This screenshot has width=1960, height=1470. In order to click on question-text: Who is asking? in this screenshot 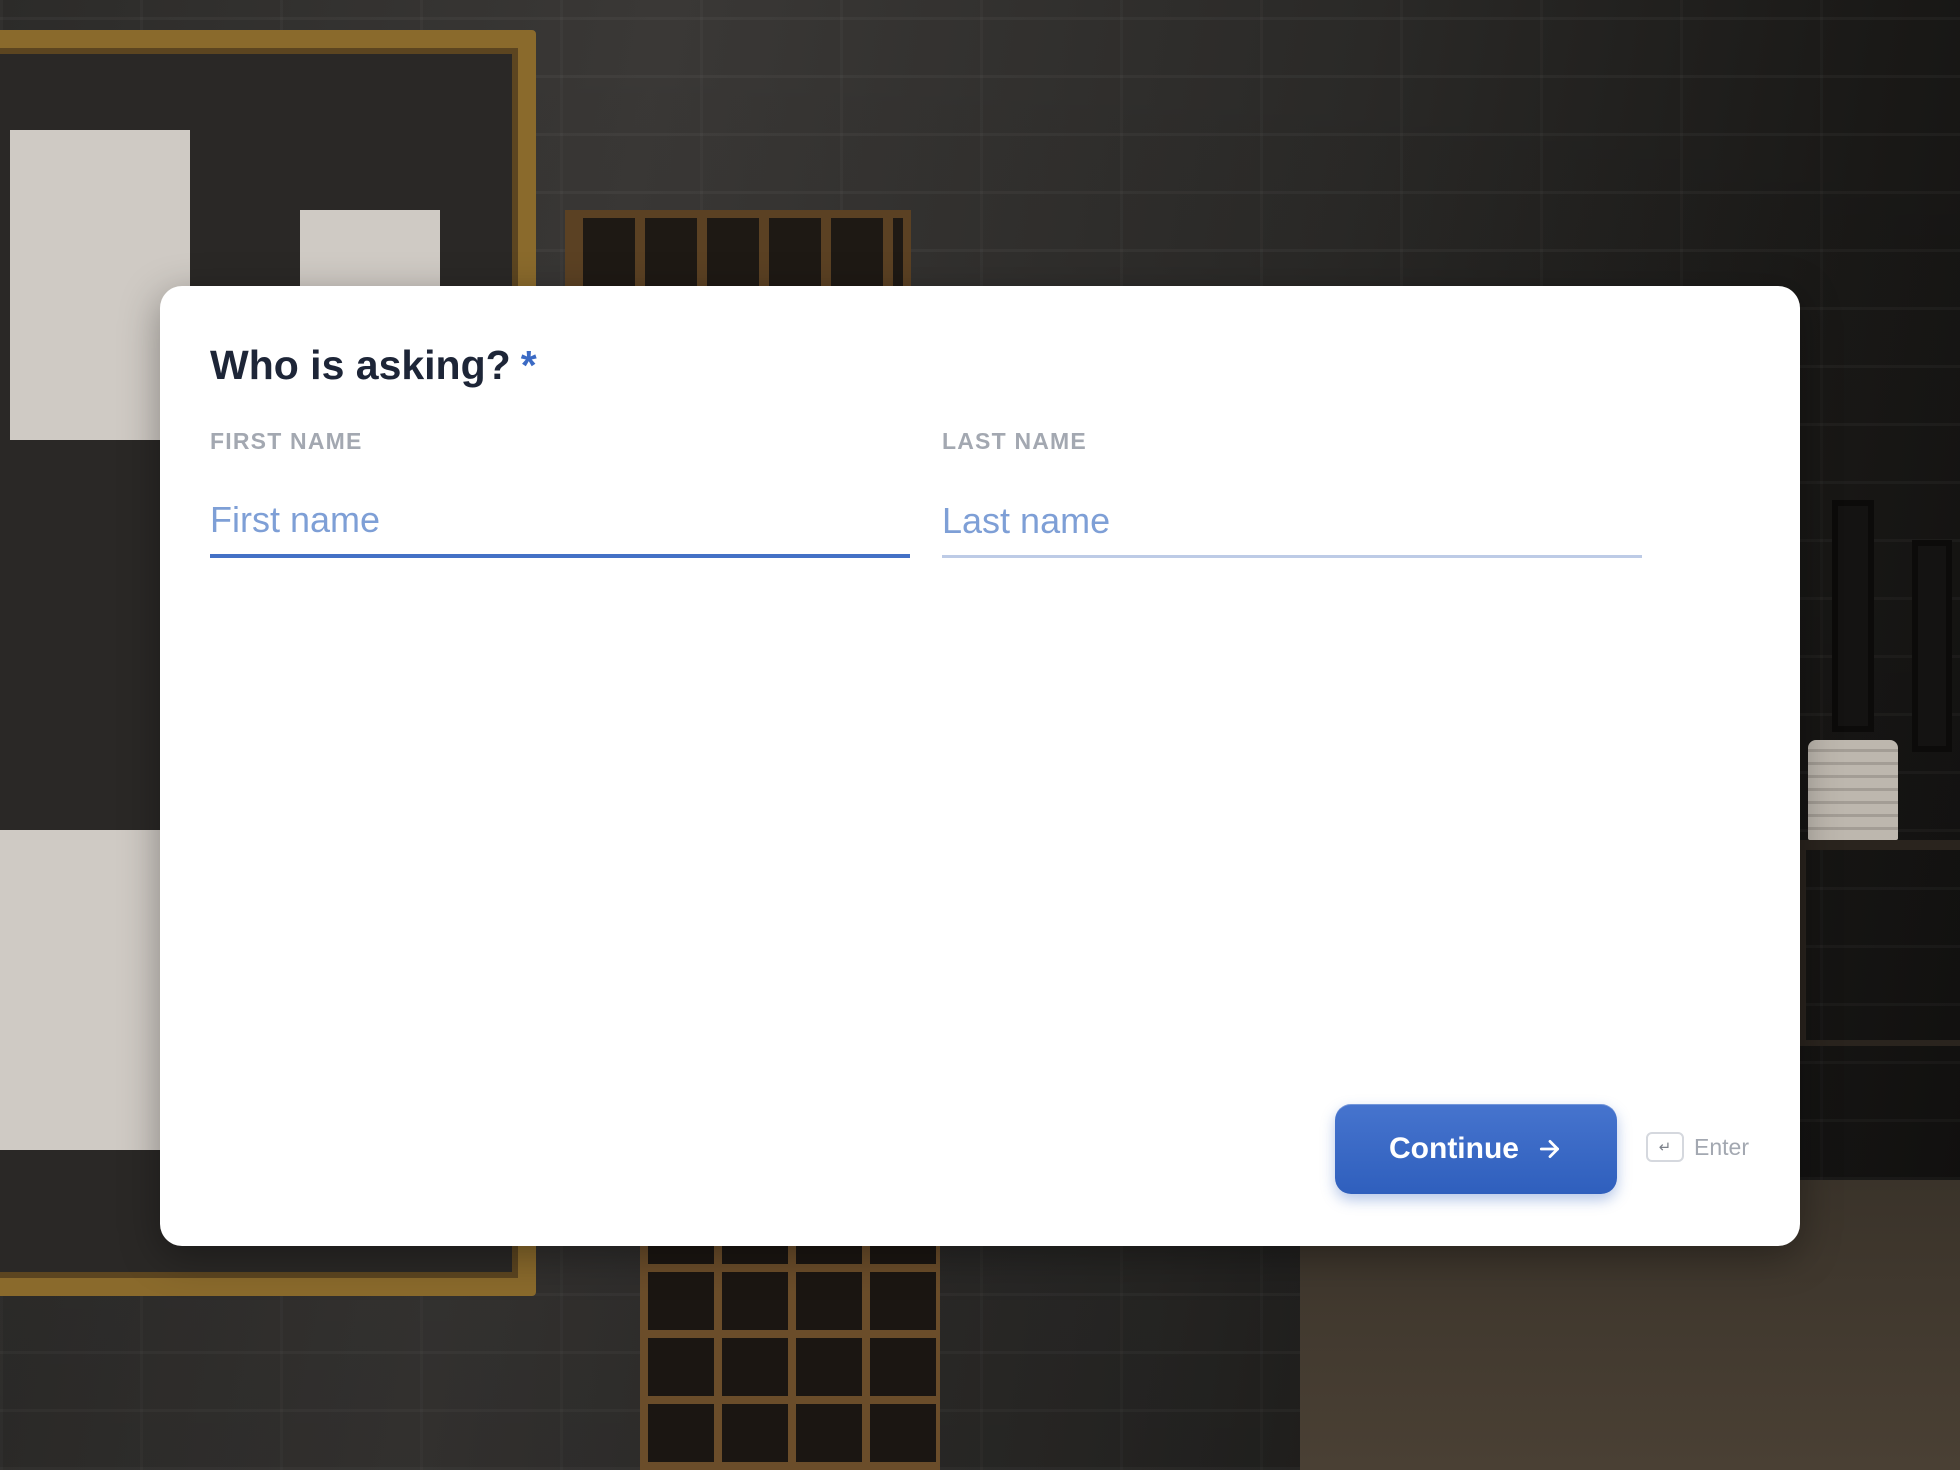, I will do `click(360, 365)`.